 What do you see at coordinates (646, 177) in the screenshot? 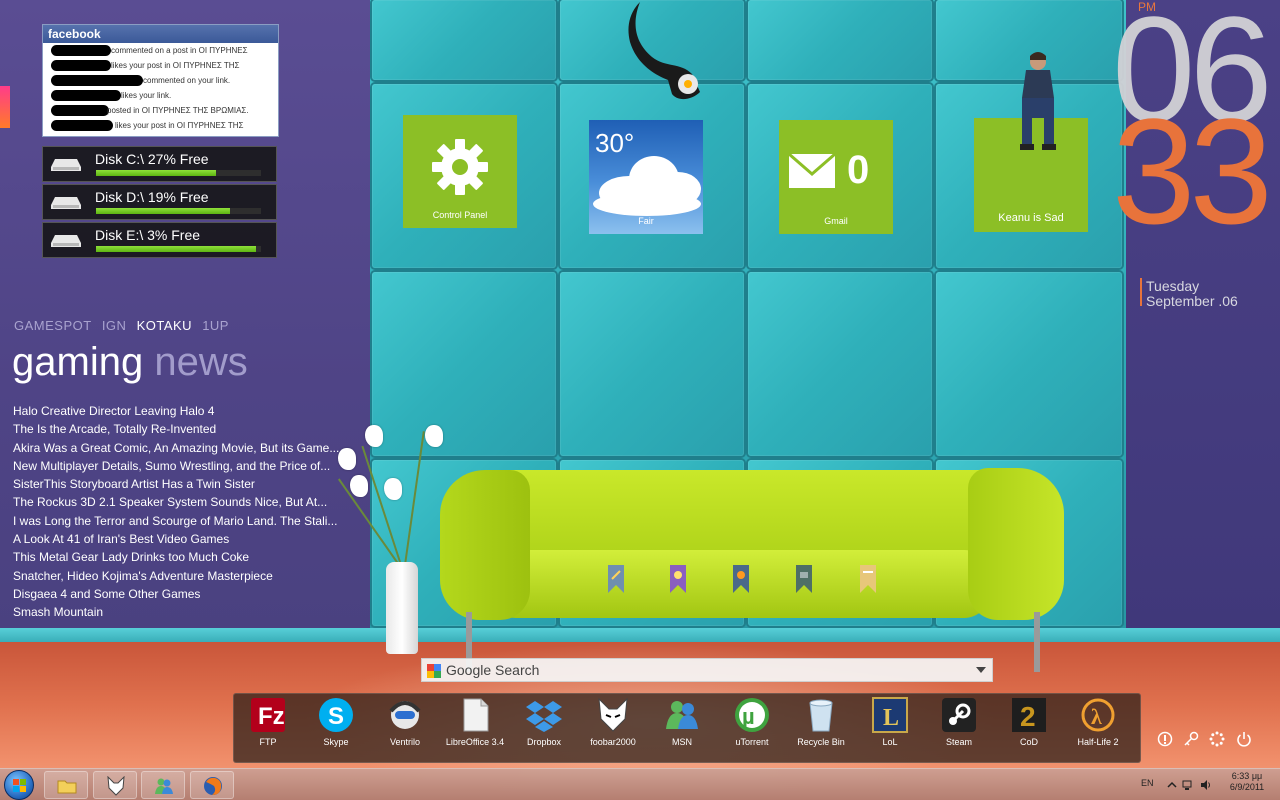
I see `weather-tile: 30° Fair` at bounding box center [646, 177].